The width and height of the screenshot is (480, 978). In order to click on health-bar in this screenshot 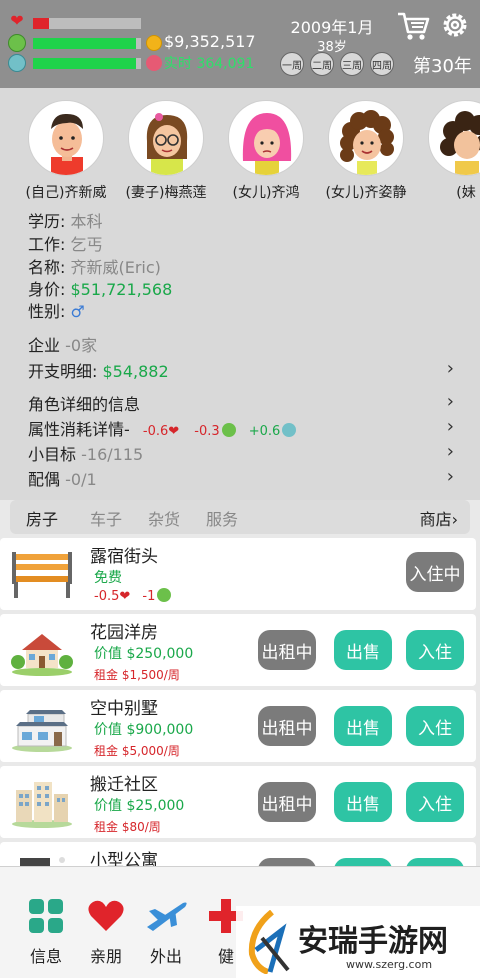, I will do `click(87, 23)`.